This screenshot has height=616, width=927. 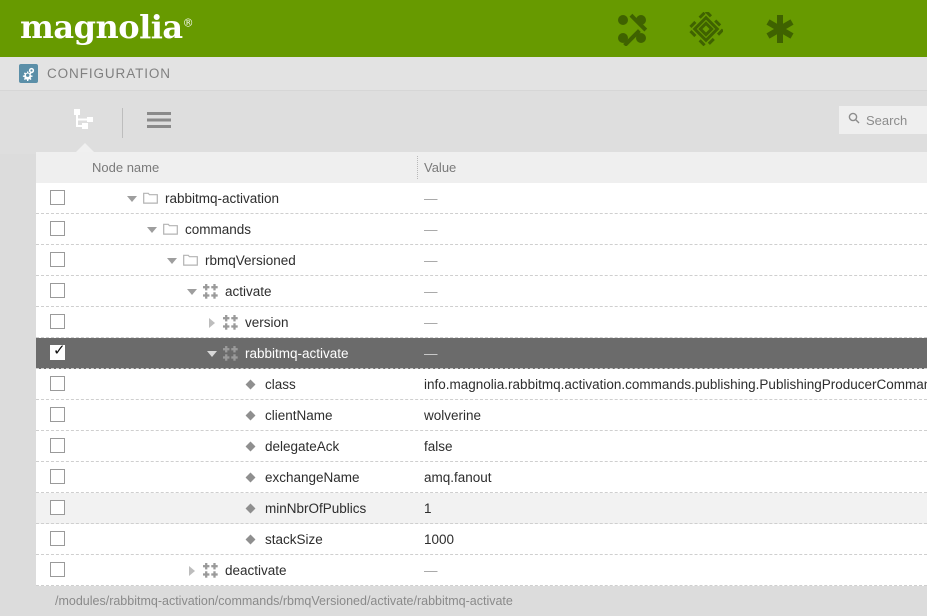 I want to click on node-name-label: clientName, so click(x=299, y=415).